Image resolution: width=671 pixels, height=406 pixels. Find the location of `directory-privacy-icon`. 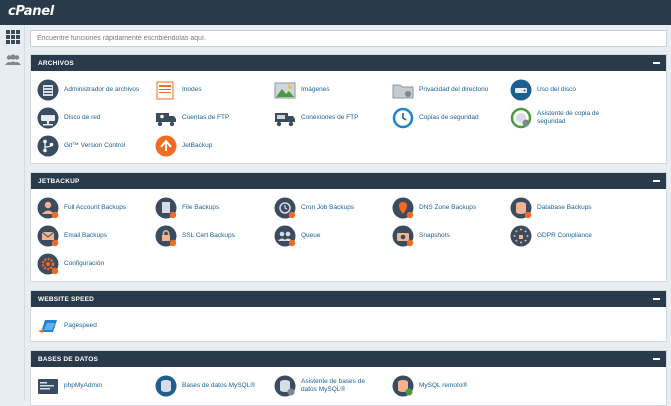

directory-privacy-icon is located at coordinates (403, 91).